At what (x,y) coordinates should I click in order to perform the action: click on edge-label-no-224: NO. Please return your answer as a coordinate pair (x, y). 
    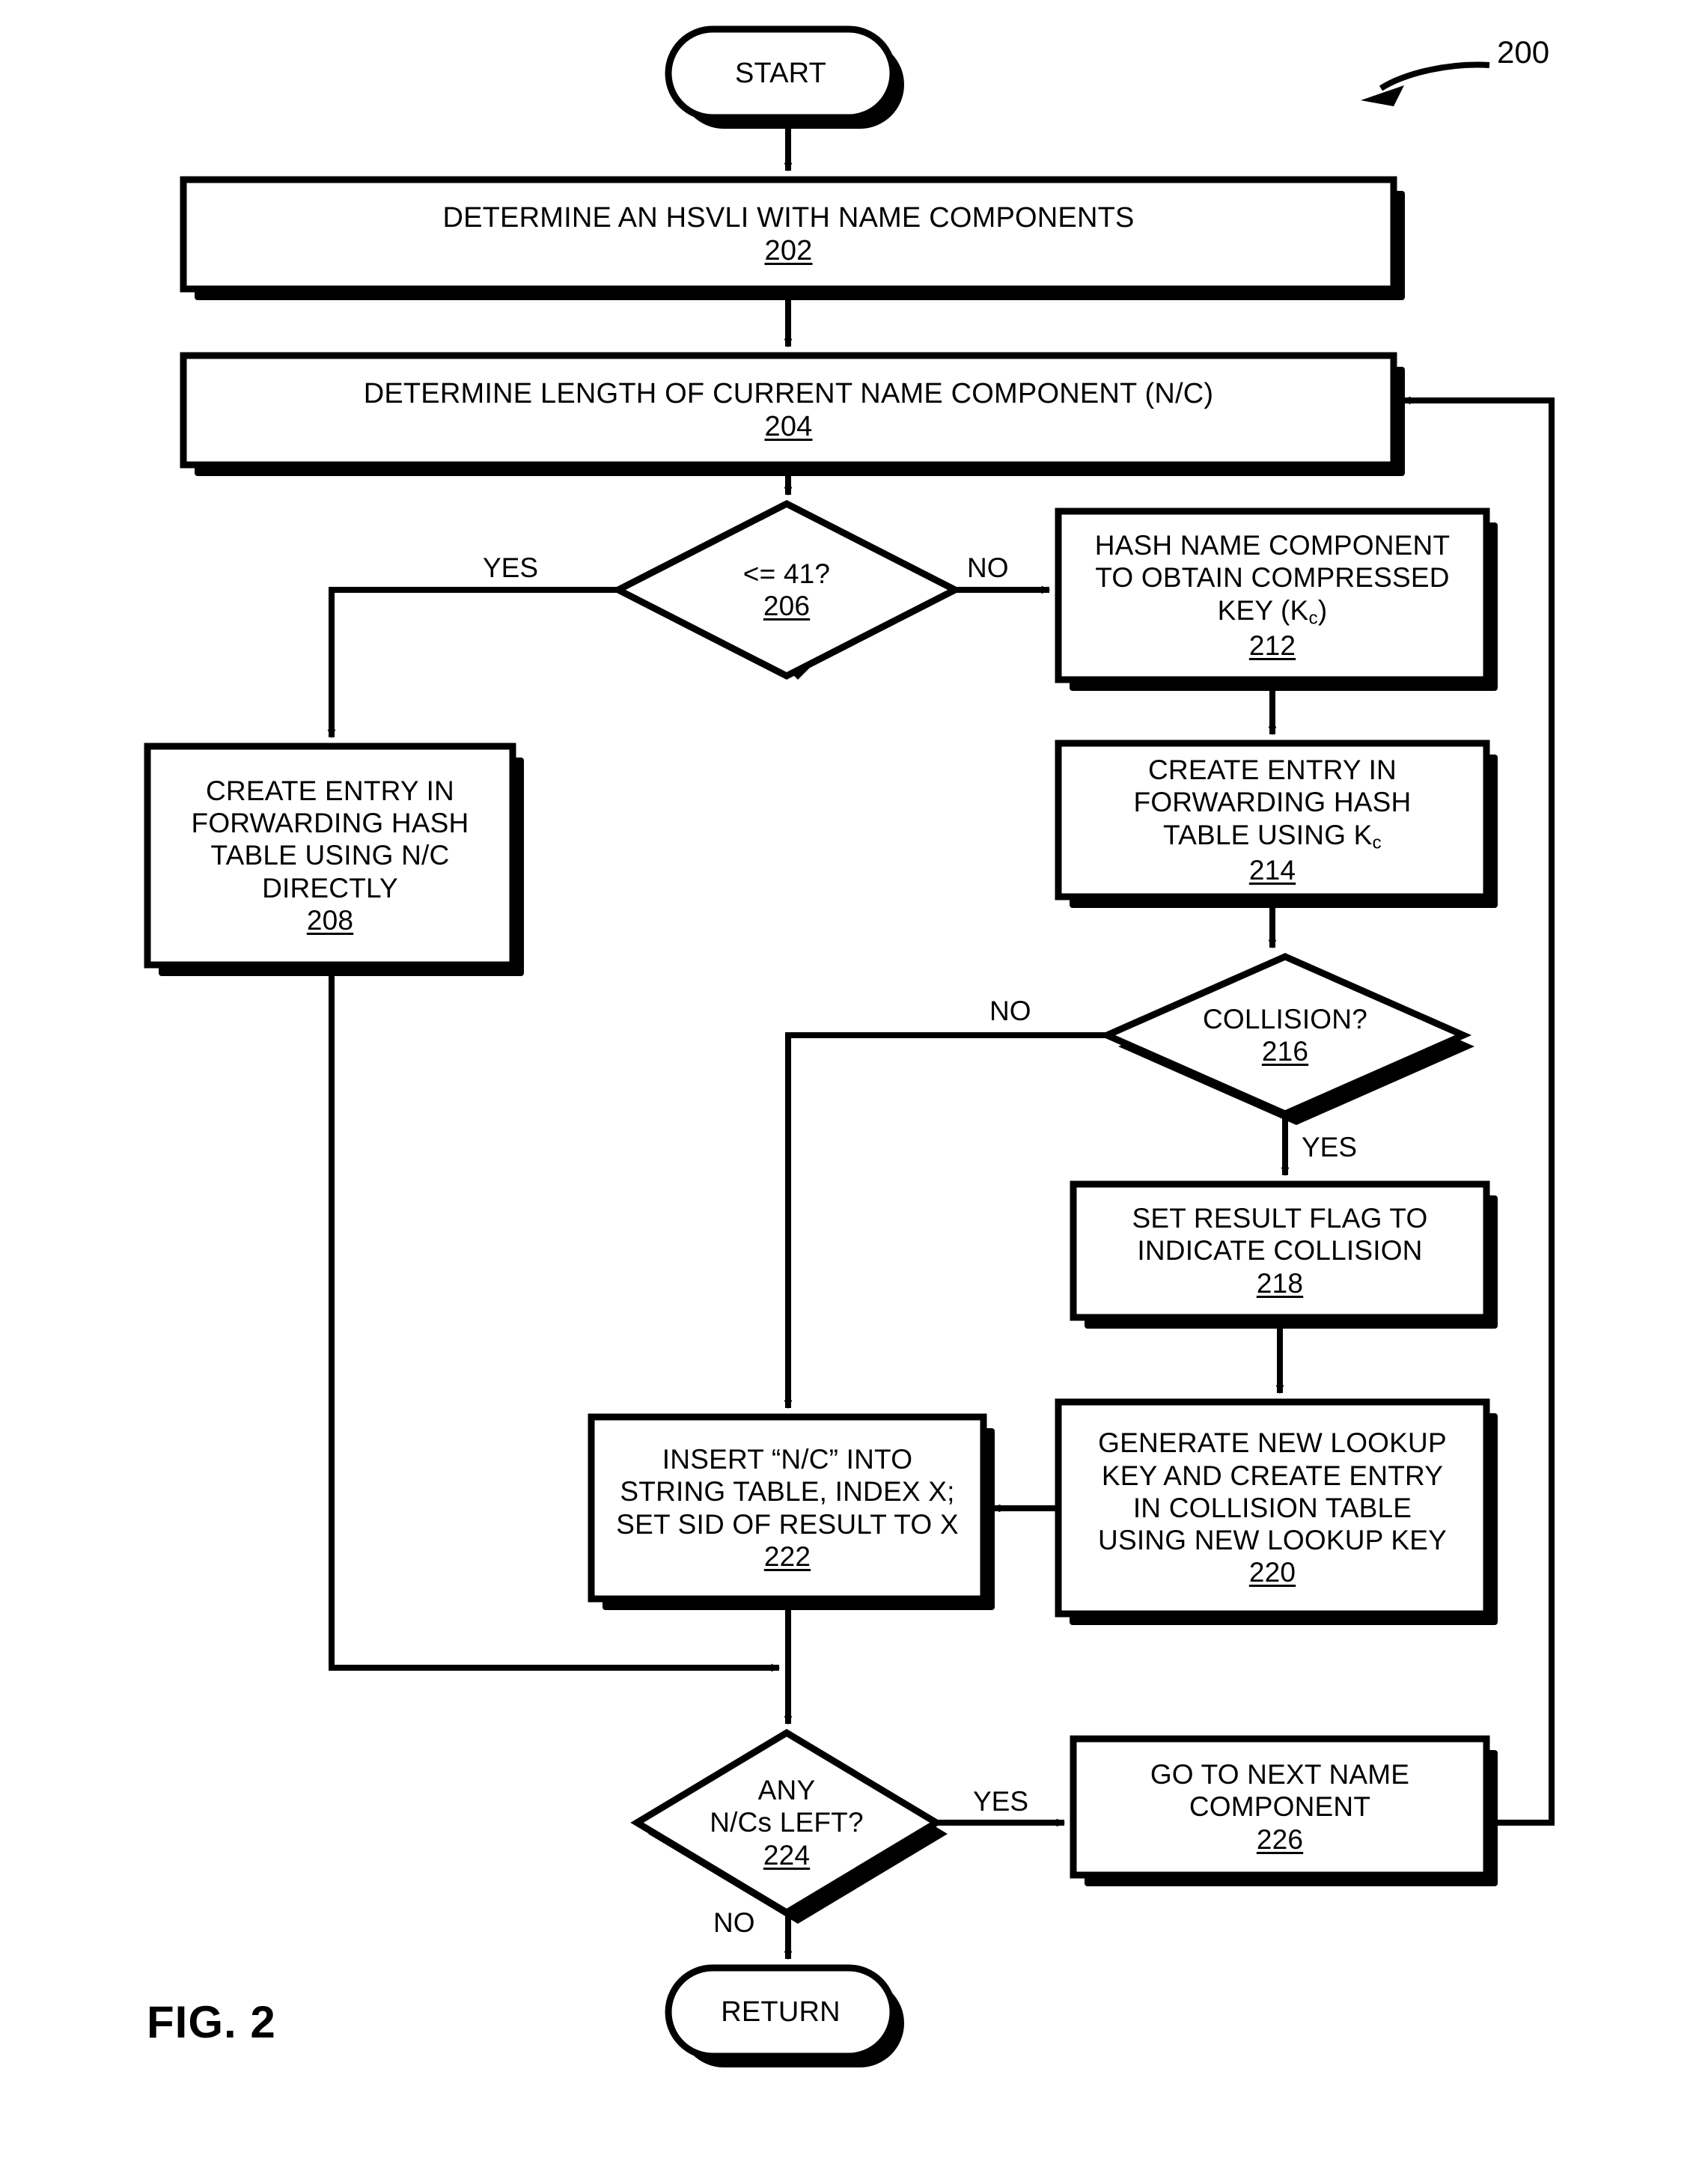
    Looking at the image, I should click on (734, 1923).